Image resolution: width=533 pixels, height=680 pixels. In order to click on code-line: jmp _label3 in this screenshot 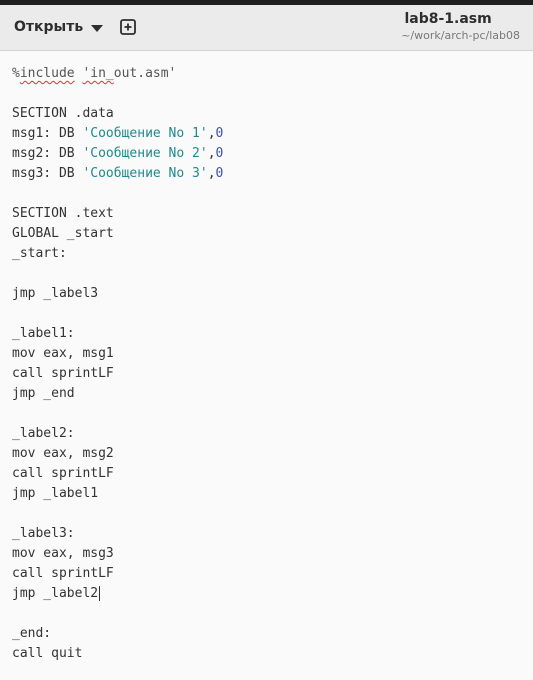, I will do `click(55, 293)`.